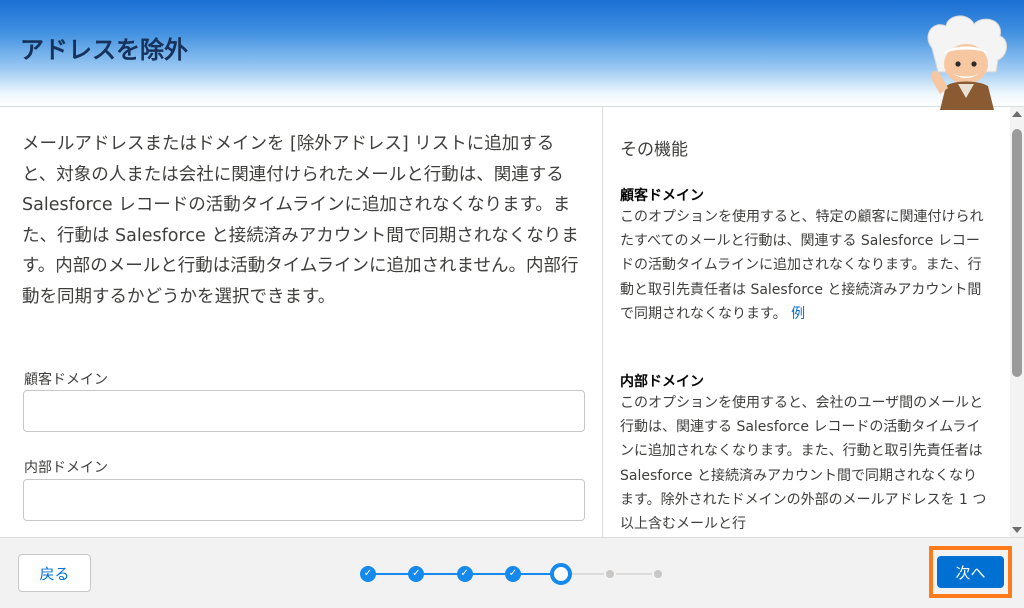 This screenshot has width=1024, height=608. What do you see at coordinates (304, 411) in the screenshot?
I see `customer-domain-input` at bounding box center [304, 411].